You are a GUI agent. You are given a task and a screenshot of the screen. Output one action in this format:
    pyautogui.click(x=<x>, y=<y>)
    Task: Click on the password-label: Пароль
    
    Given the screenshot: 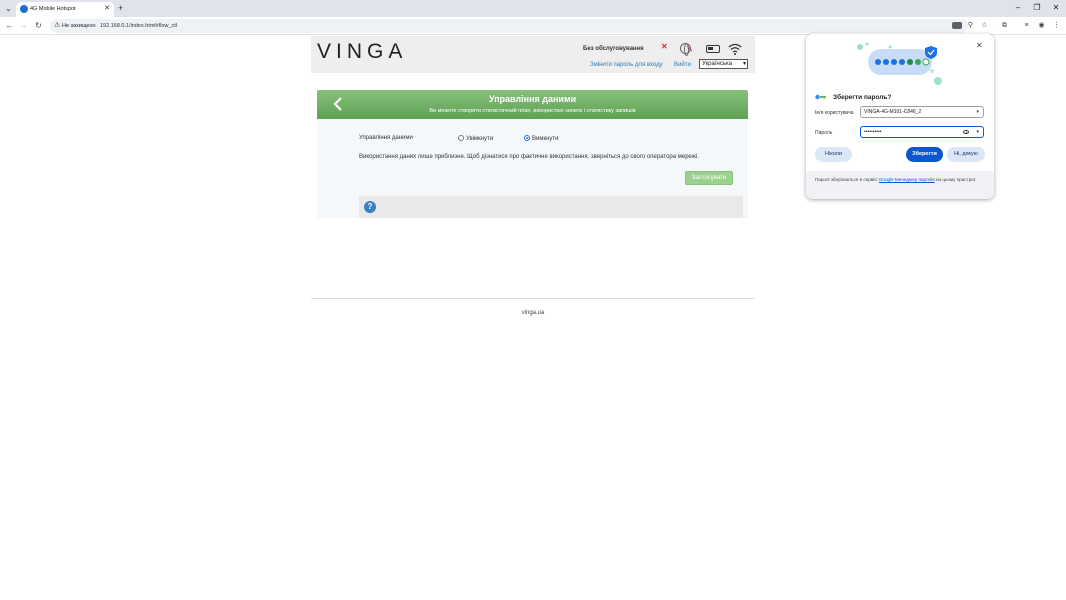 What is the action you would take?
    pyautogui.click(x=824, y=133)
    